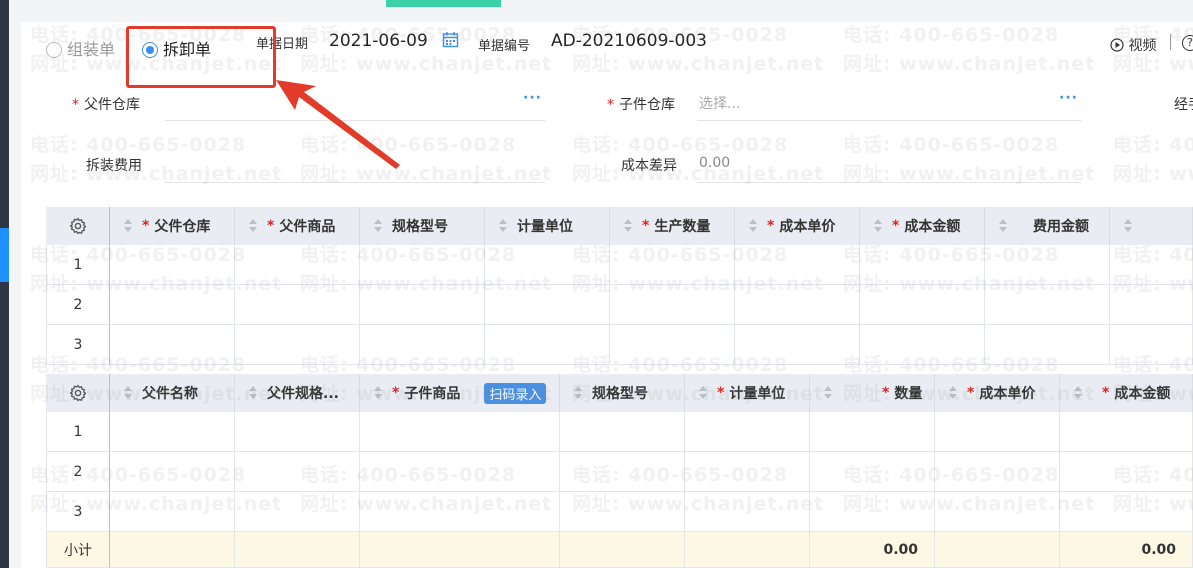 The height and width of the screenshot is (568, 1193). I want to click on parent-table-col-0: * 父件仓库, so click(172, 226).